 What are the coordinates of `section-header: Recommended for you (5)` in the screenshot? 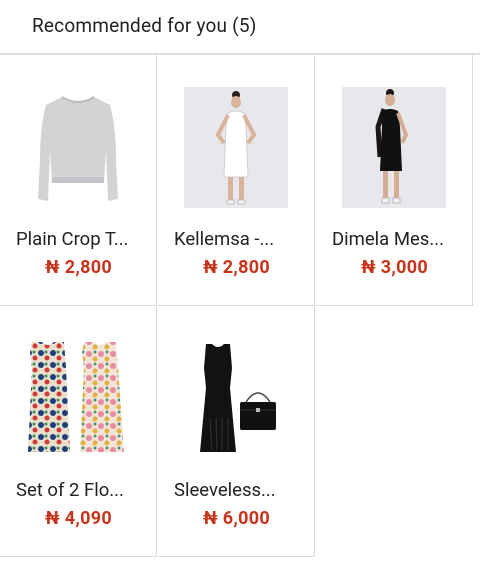 It's located at (240, 27).